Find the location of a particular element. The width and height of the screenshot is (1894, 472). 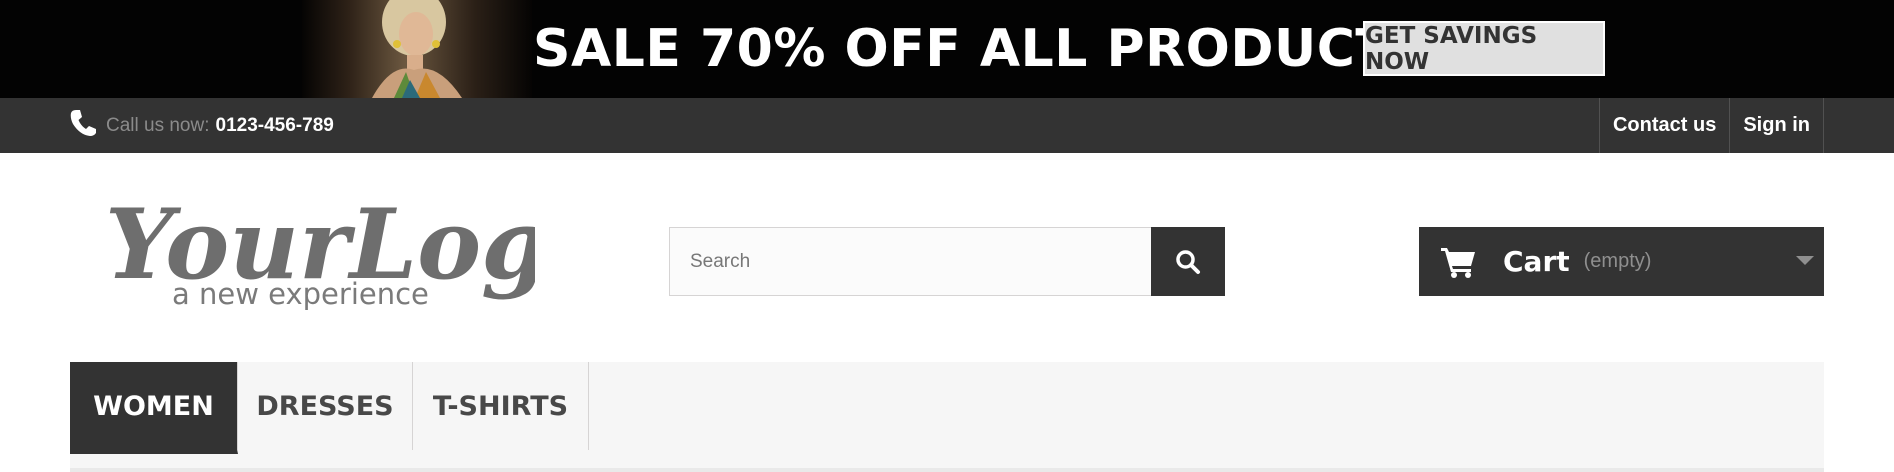

banner-model-photo is located at coordinates (417, 49).